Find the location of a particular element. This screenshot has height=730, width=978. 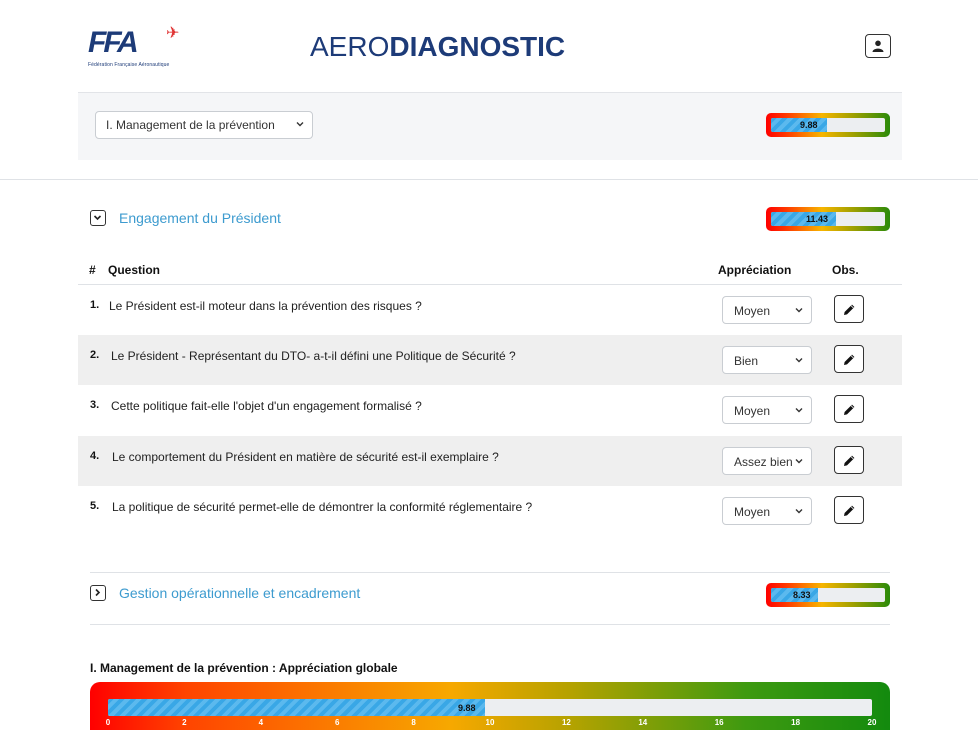

global-score-gauge: 9.88 0 2 4 6 8 10 12 14 16 18 20 is located at coordinates (490, 706).